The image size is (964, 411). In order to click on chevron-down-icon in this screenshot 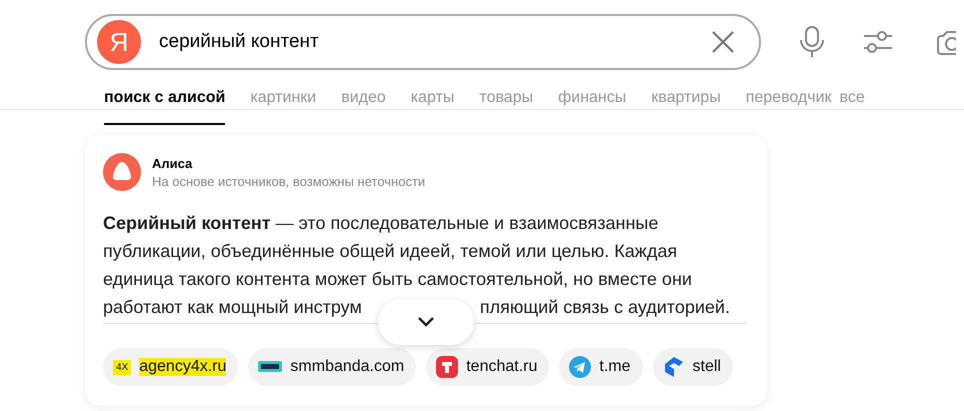, I will do `click(426, 322)`.